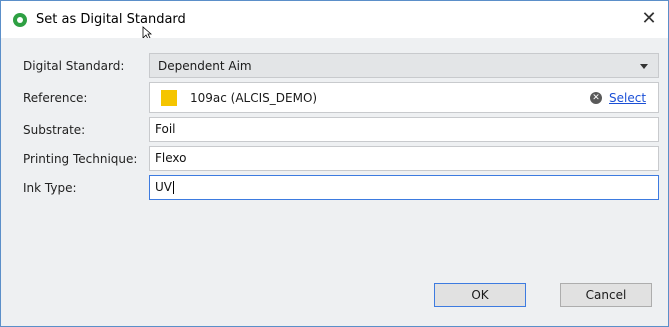 The image size is (669, 327). I want to click on dropdown-arrow-icon, so click(644, 66).